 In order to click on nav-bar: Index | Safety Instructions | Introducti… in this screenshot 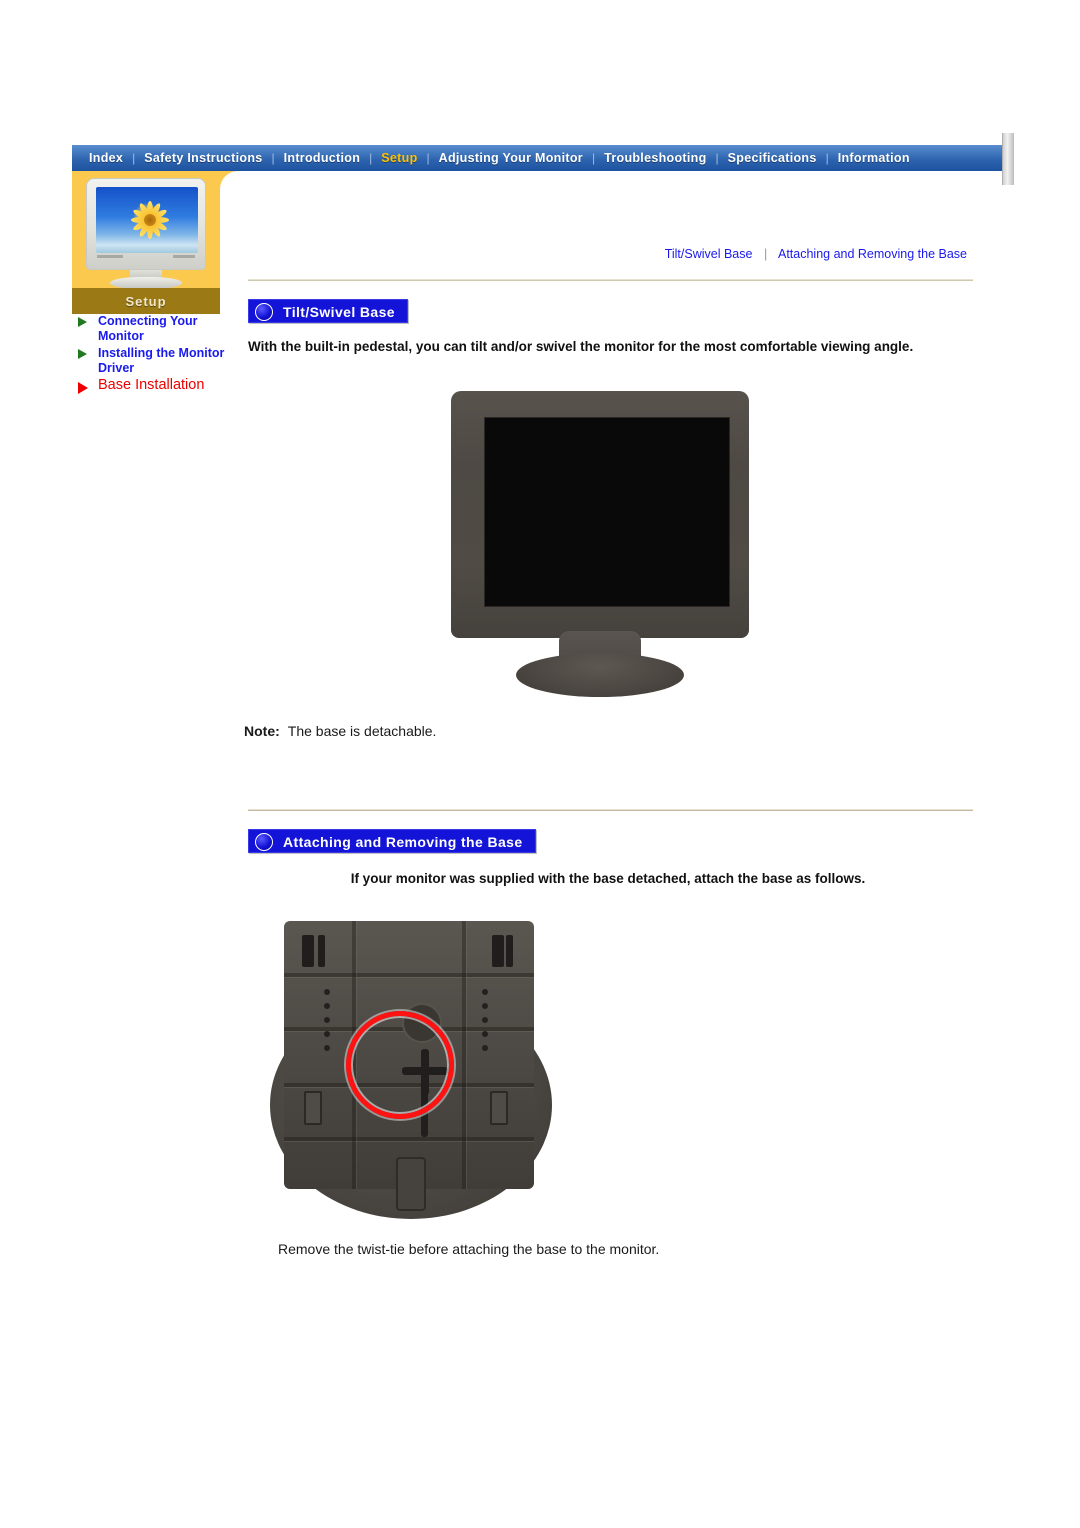, I will do `click(537, 158)`.